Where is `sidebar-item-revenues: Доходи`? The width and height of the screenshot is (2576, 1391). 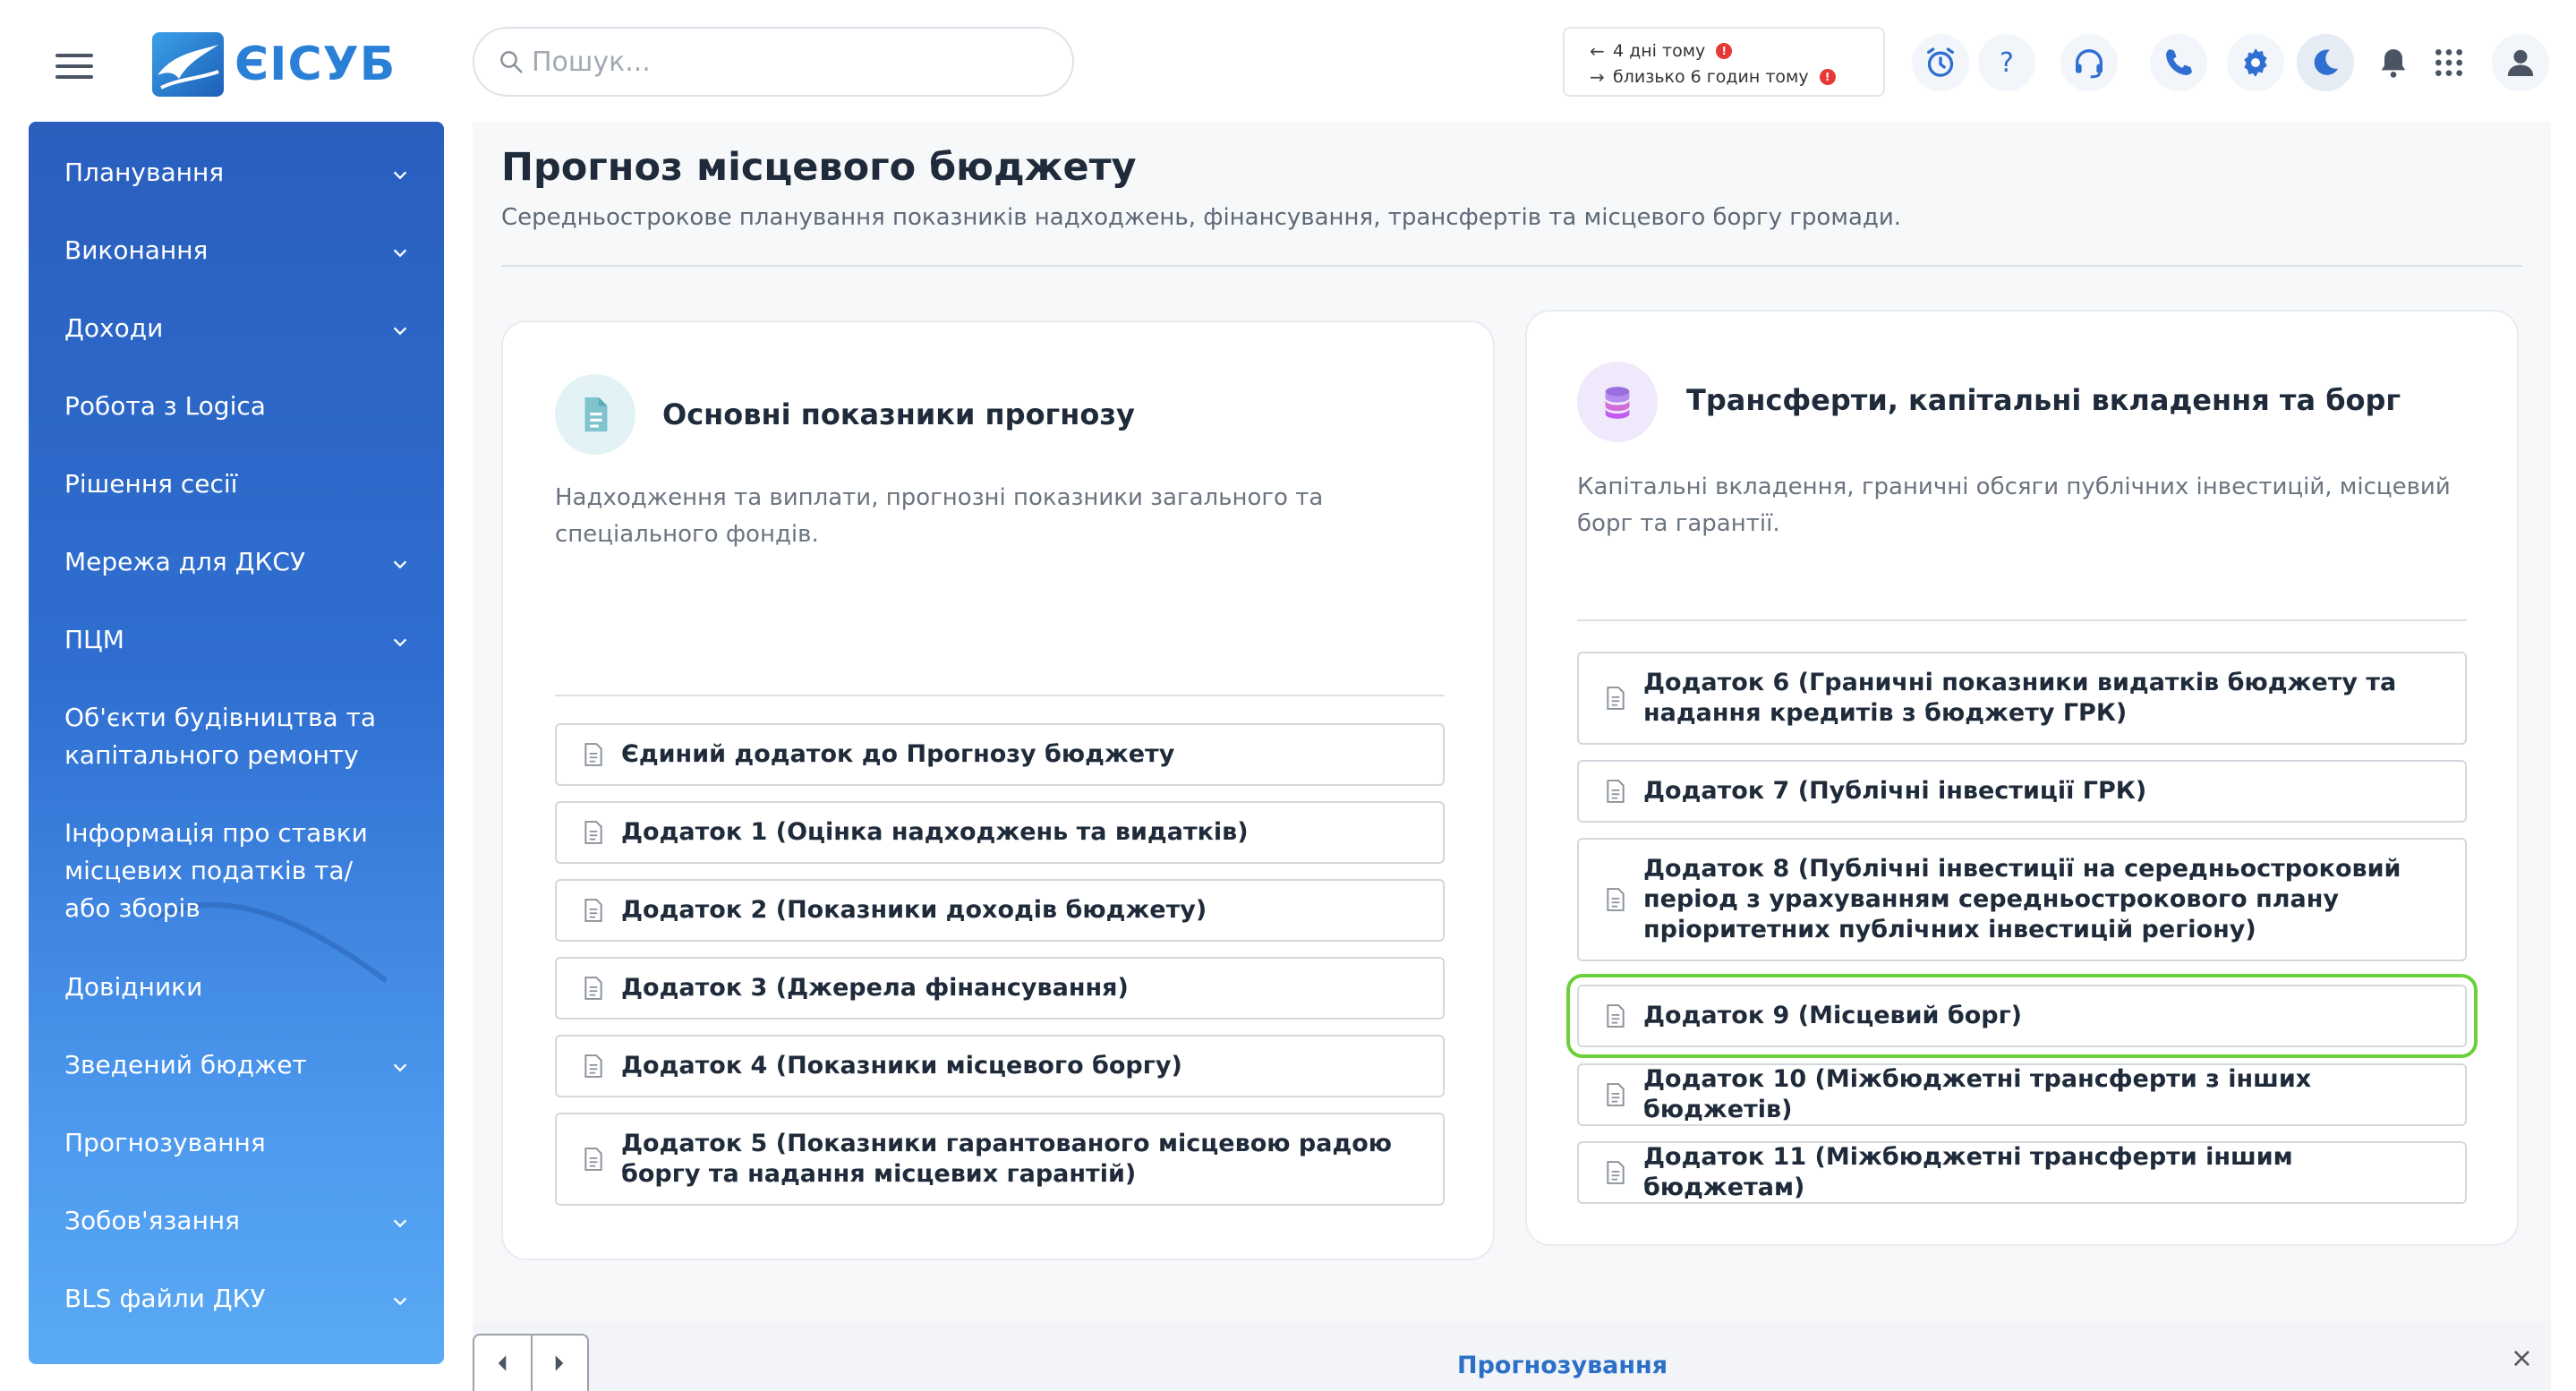 sidebar-item-revenues: Доходи is located at coordinates (236, 329).